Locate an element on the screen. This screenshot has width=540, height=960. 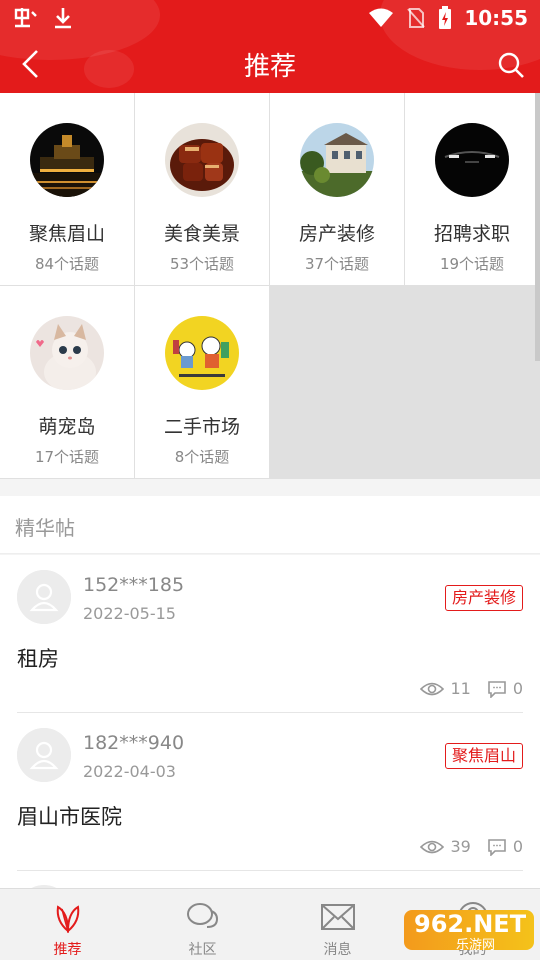
nav-tab-recommend: 推荐 is located at coordinates (67, 924).